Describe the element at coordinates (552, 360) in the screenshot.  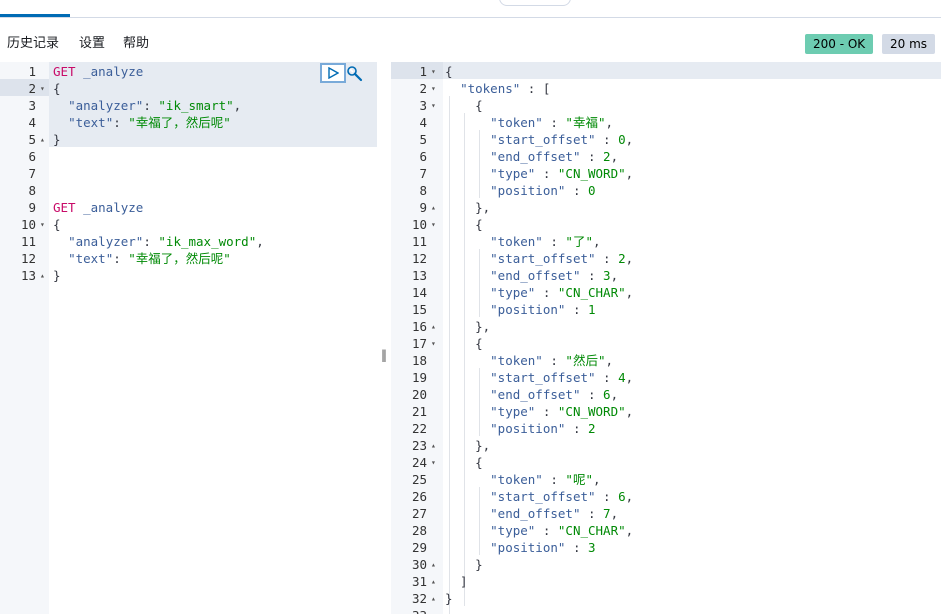
I see `code-text: "token" : "然后",` at that location.